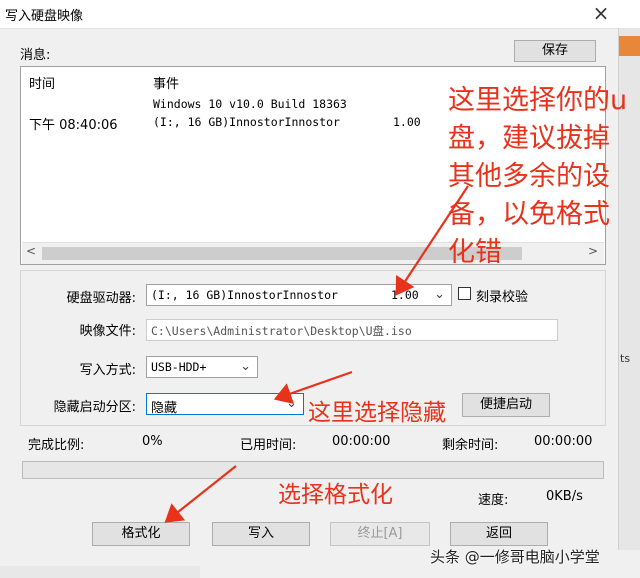 The height and width of the screenshot is (578, 640). I want to click on verify-label: 刻录校验, so click(502, 297).